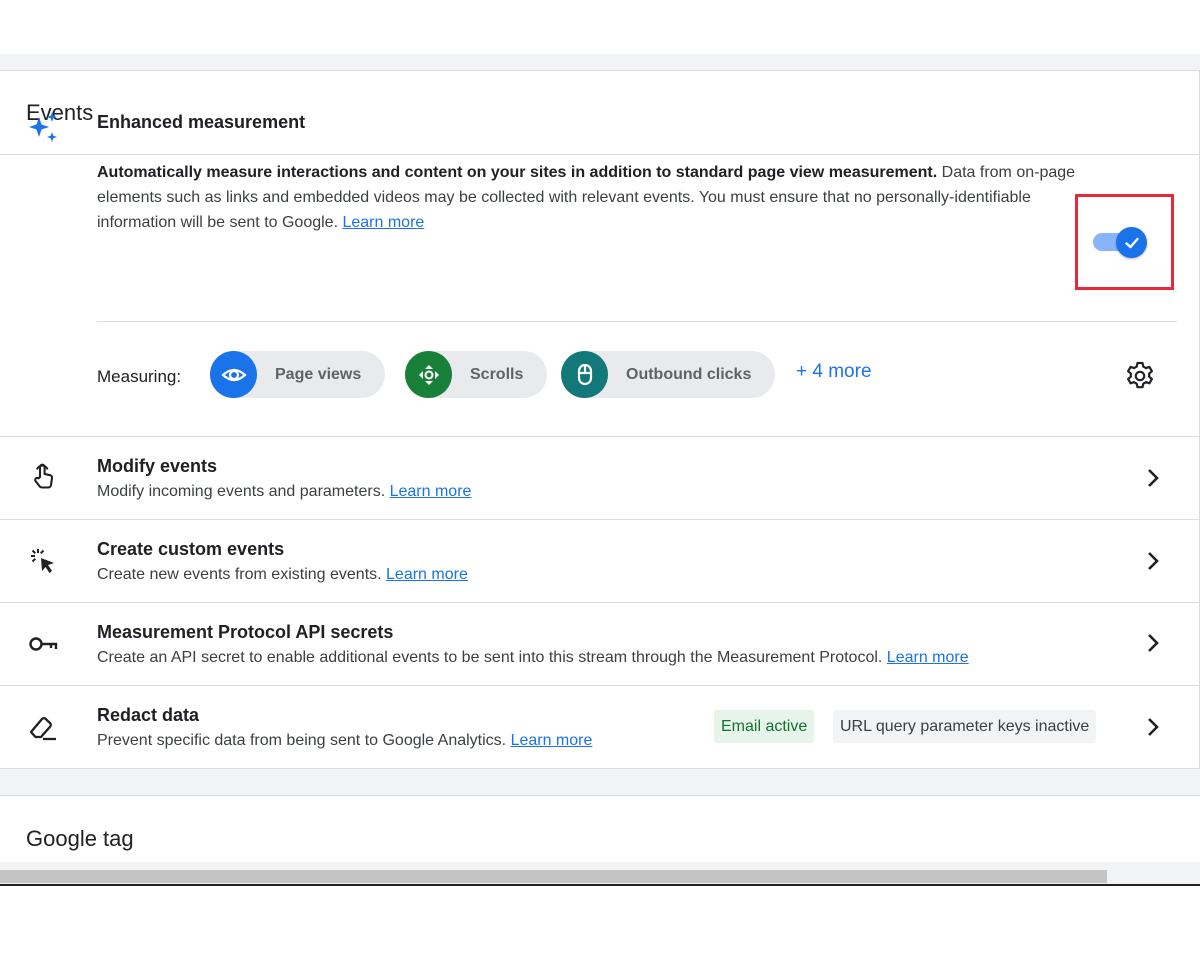 This screenshot has width=1200, height=960. Describe the element at coordinates (43, 127) in the screenshot. I see `sparkle-icon` at that location.